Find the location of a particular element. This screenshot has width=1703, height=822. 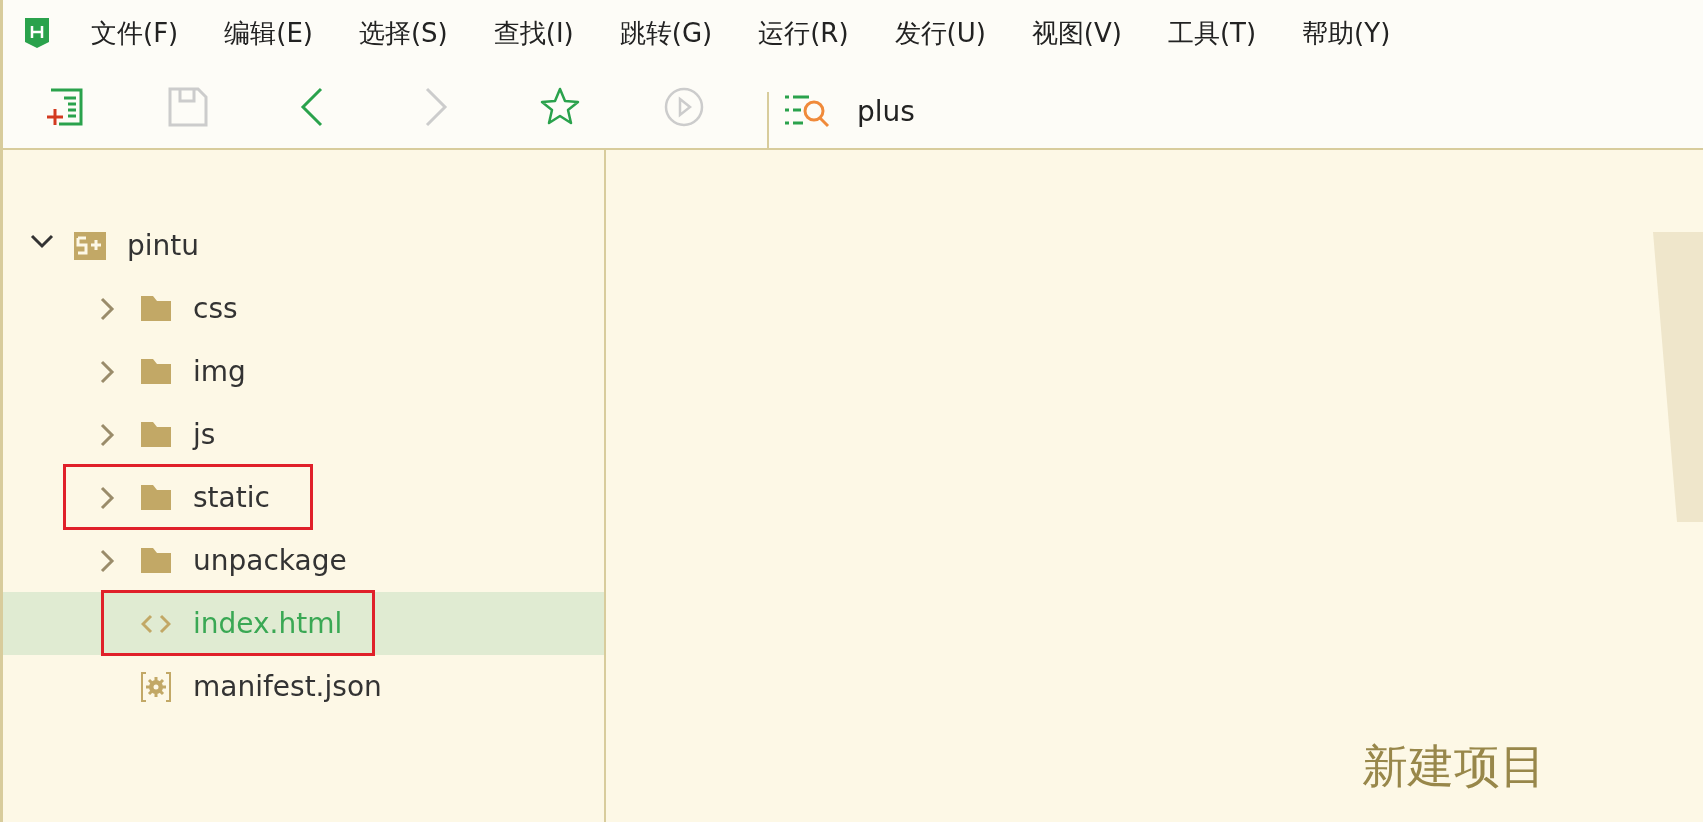

settings-file-icon is located at coordinates (156, 686).